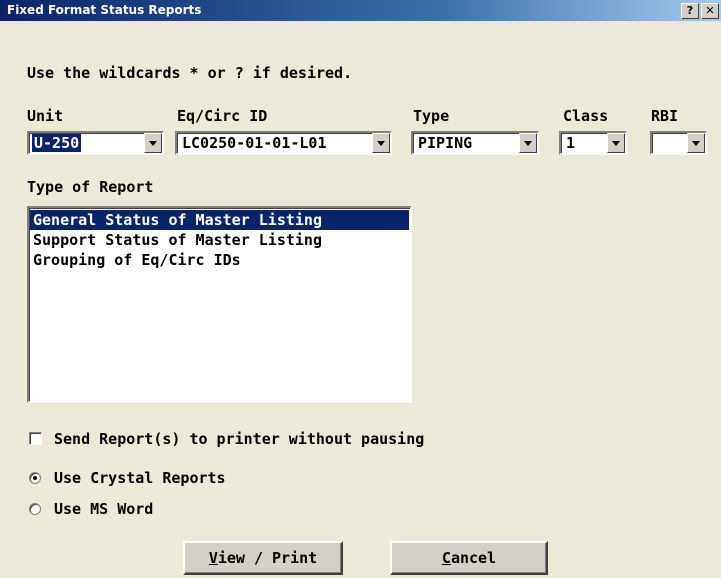  What do you see at coordinates (657, 143) in the screenshot?
I see `rbi-value` at bounding box center [657, 143].